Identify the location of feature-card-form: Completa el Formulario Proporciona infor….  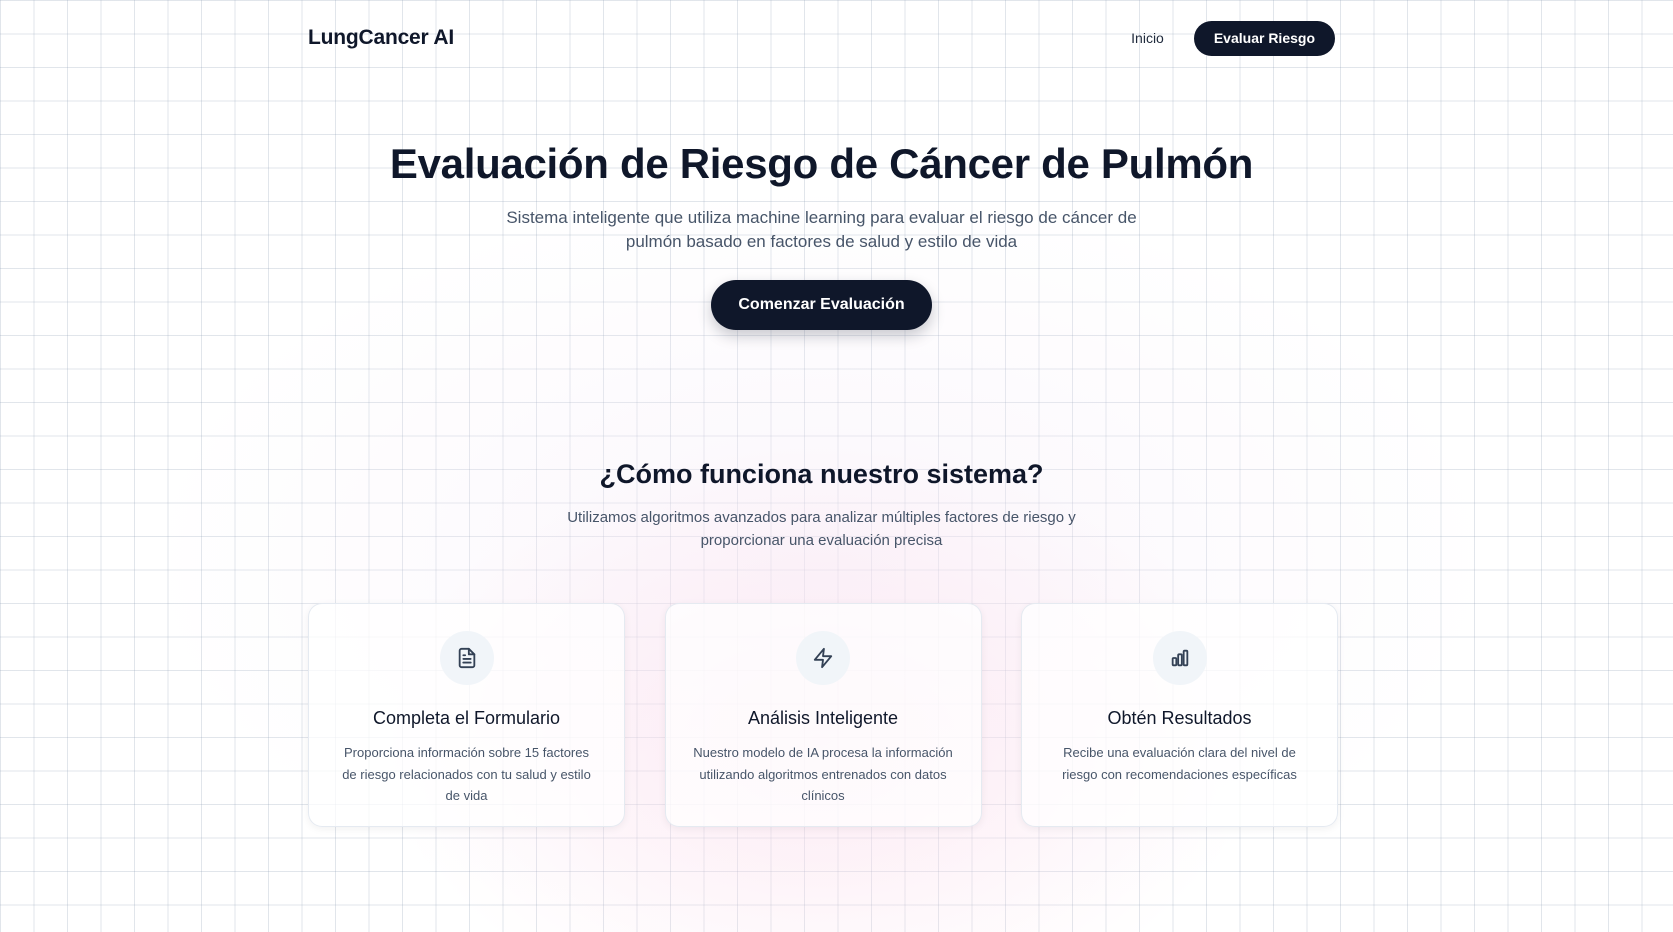
(466, 715).